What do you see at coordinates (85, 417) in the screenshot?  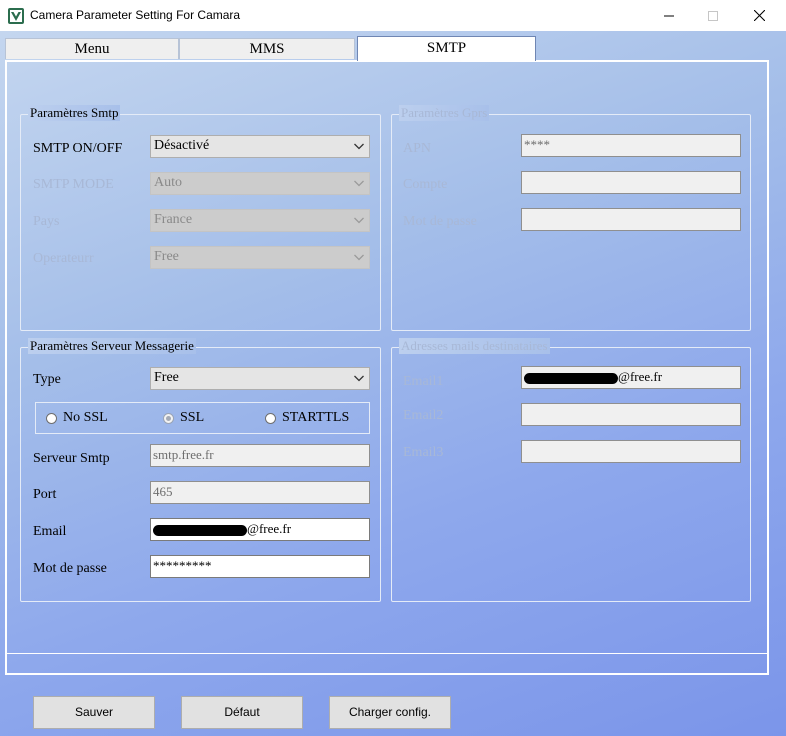 I see `radio-no-ssl-label: No SSL` at bounding box center [85, 417].